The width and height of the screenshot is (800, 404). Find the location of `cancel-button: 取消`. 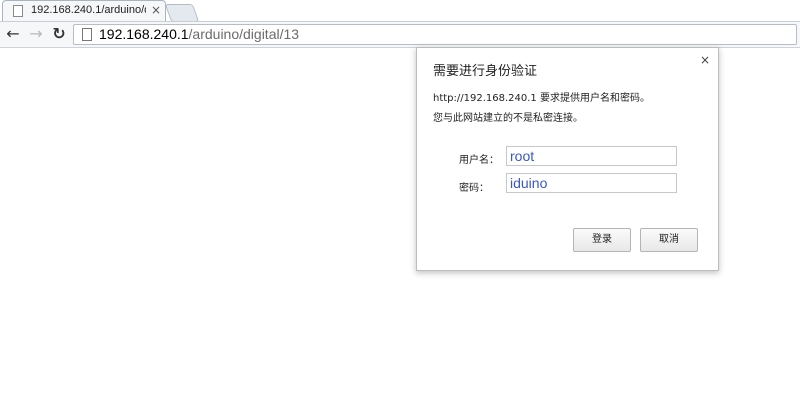

cancel-button: 取消 is located at coordinates (669, 240).